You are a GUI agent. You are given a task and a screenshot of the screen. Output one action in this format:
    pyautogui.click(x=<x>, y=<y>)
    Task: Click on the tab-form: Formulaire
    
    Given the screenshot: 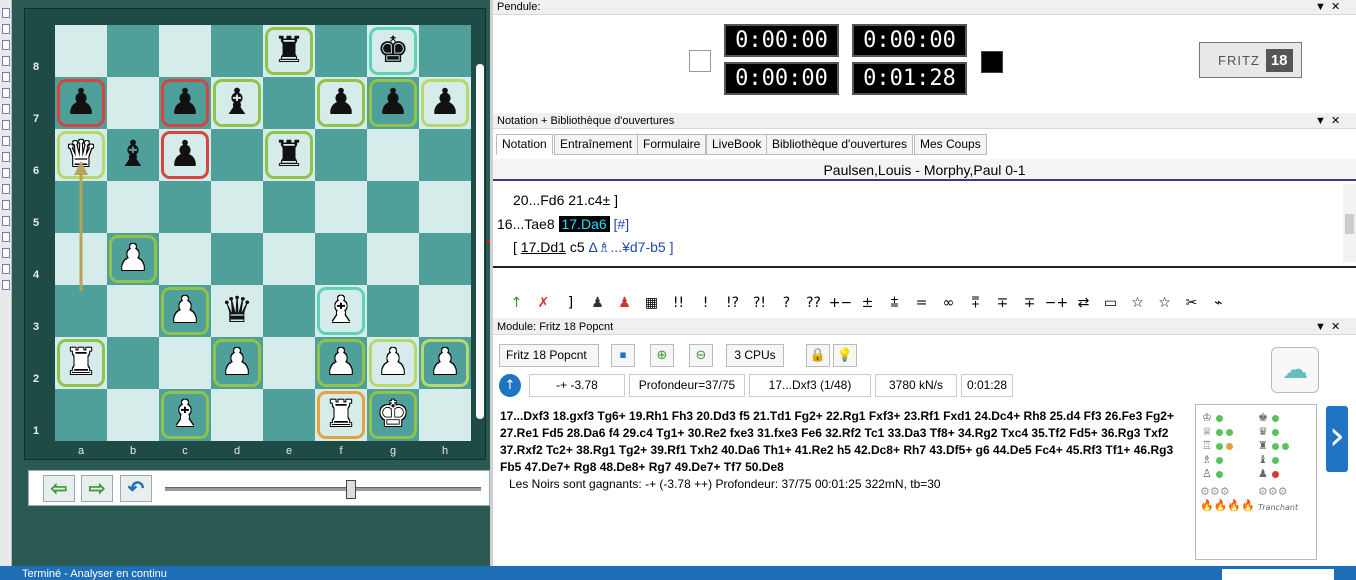 What is the action you would take?
    pyautogui.click(x=672, y=144)
    